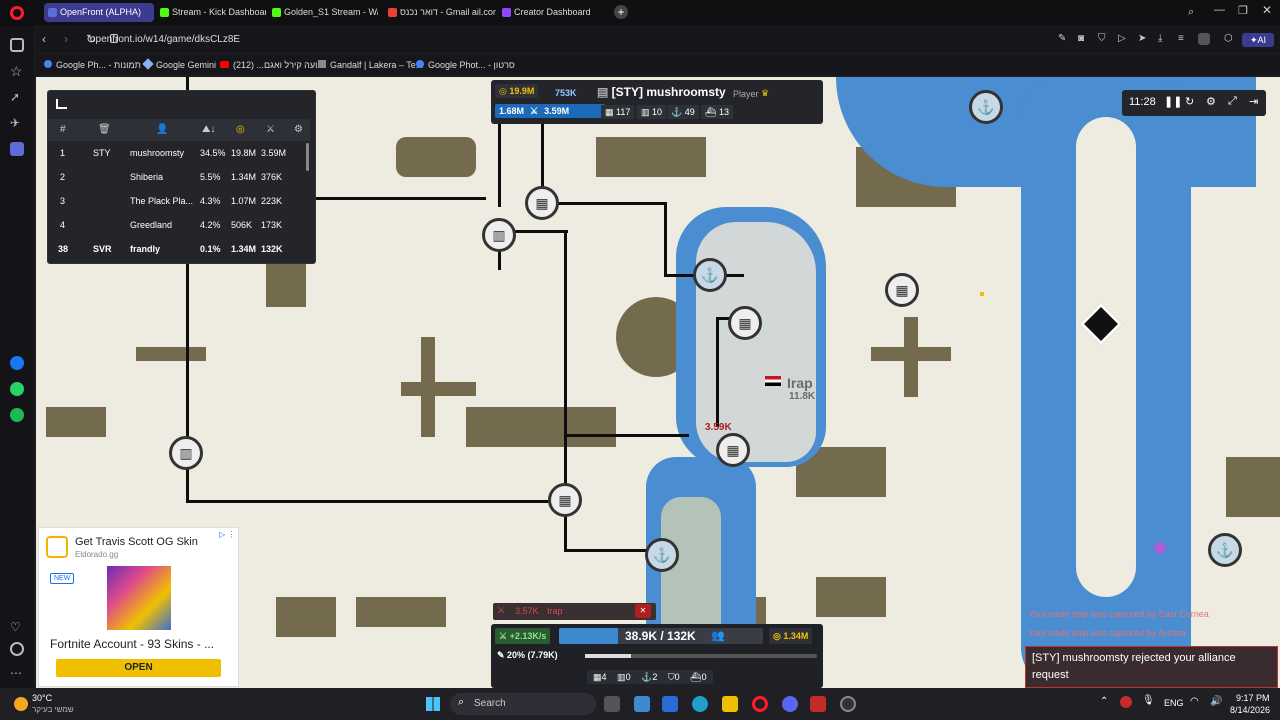 Image resolution: width=1280 pixels, height=720 pixels. I want to click on clock-time: 9:17 PM, so click(1253, 698).